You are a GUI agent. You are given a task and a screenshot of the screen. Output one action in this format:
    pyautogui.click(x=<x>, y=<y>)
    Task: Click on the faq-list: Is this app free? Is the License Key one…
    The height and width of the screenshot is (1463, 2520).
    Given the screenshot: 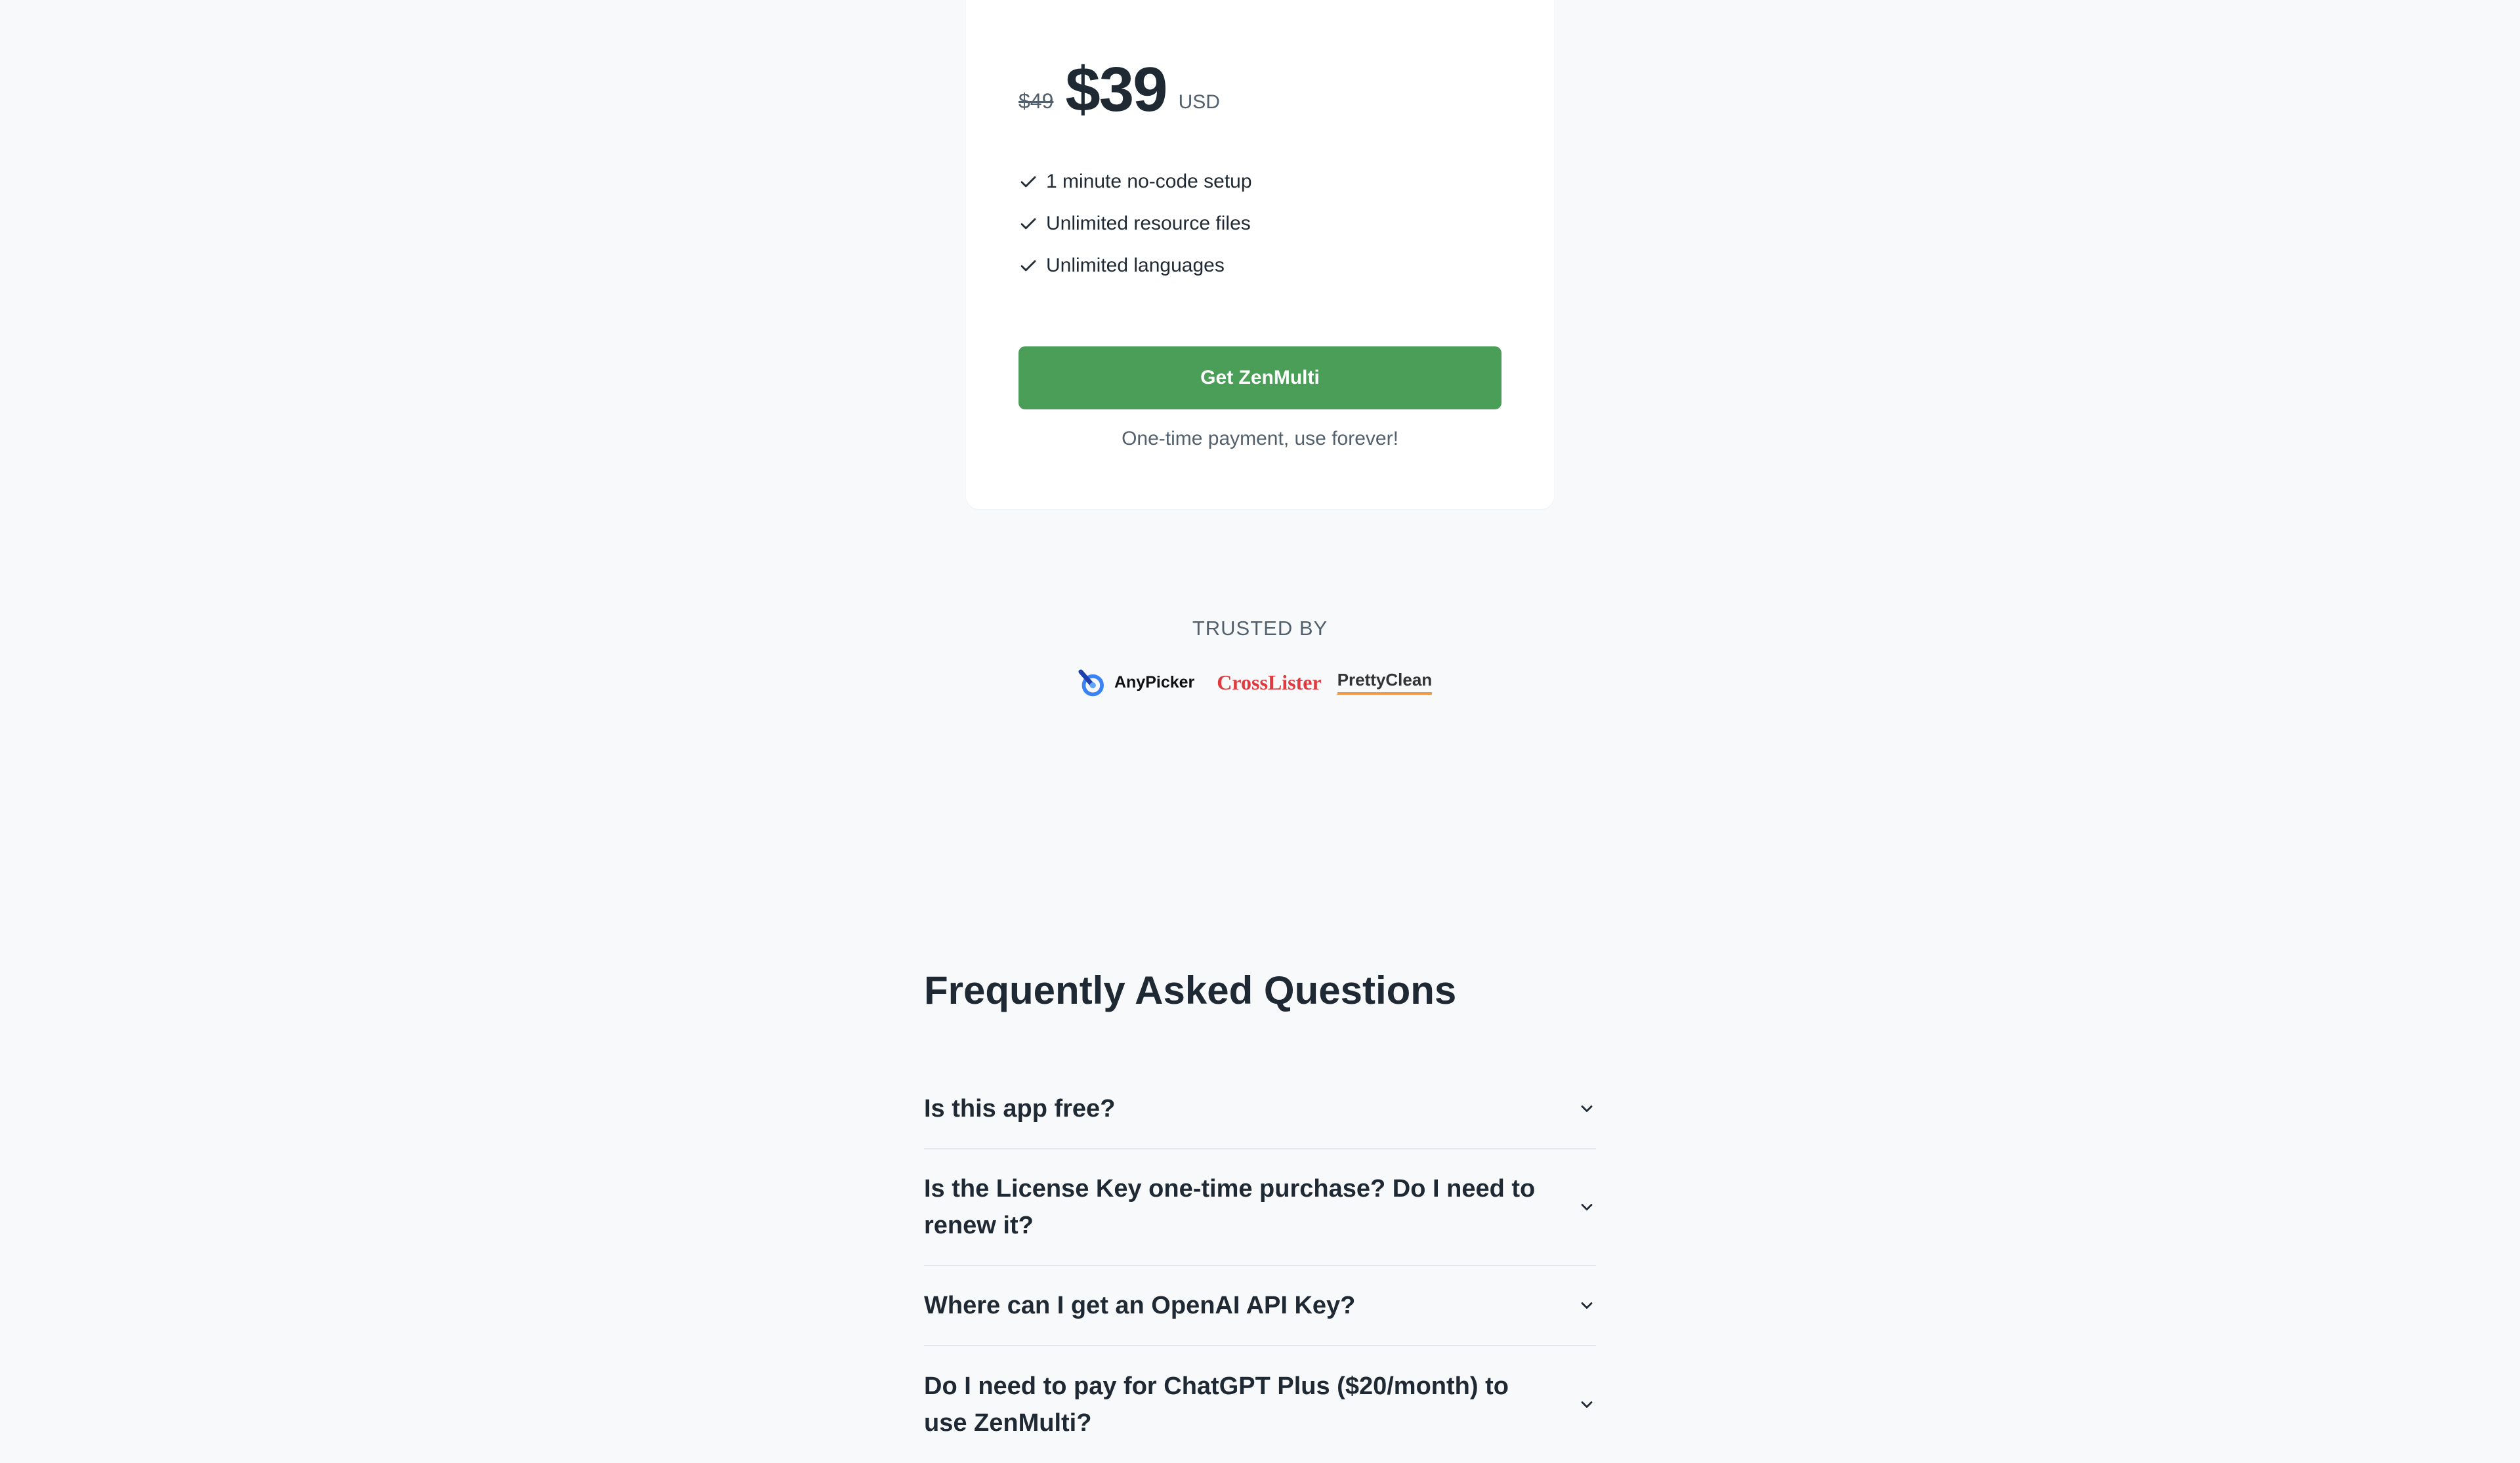 What is the action you would take?
    pyautogui.click(x=1260, y=1266)
    